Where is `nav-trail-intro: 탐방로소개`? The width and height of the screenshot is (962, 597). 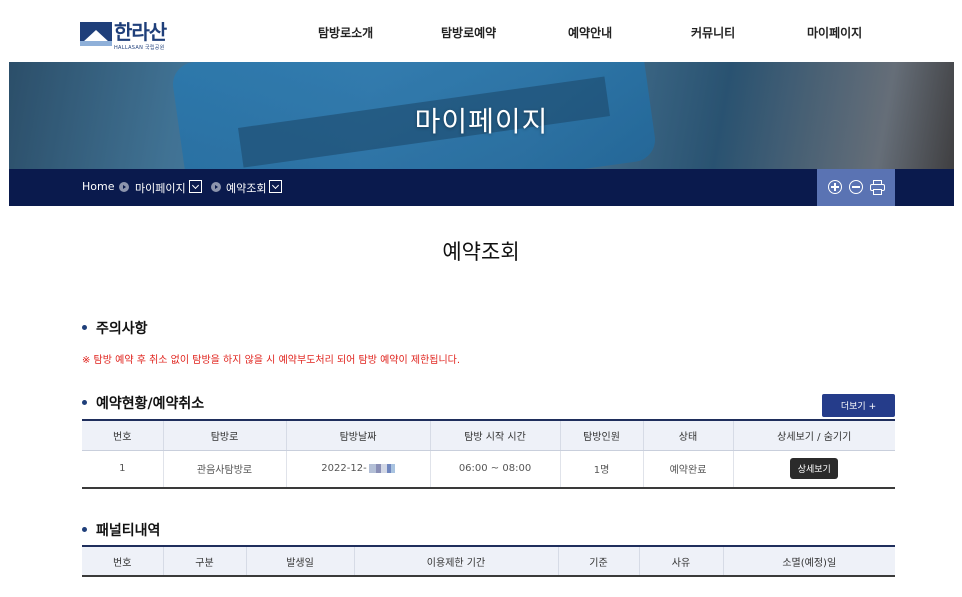 nav-trail-intro: 탐방로소개 is located at coordinates (345, 32).